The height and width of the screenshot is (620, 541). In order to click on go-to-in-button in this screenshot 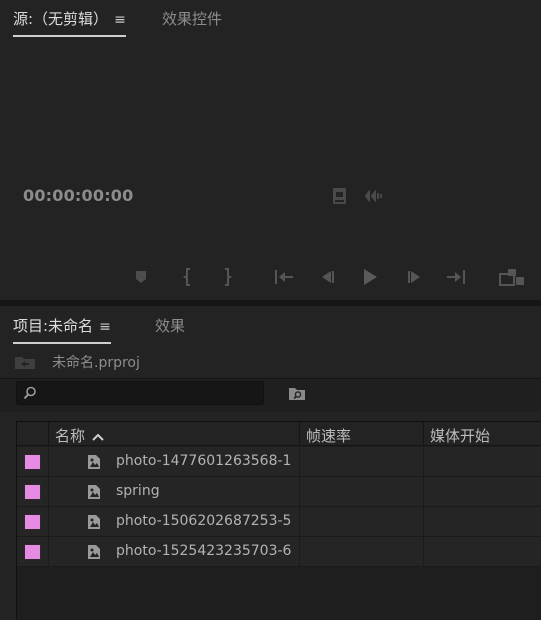, I will do `click(284, 277)`.